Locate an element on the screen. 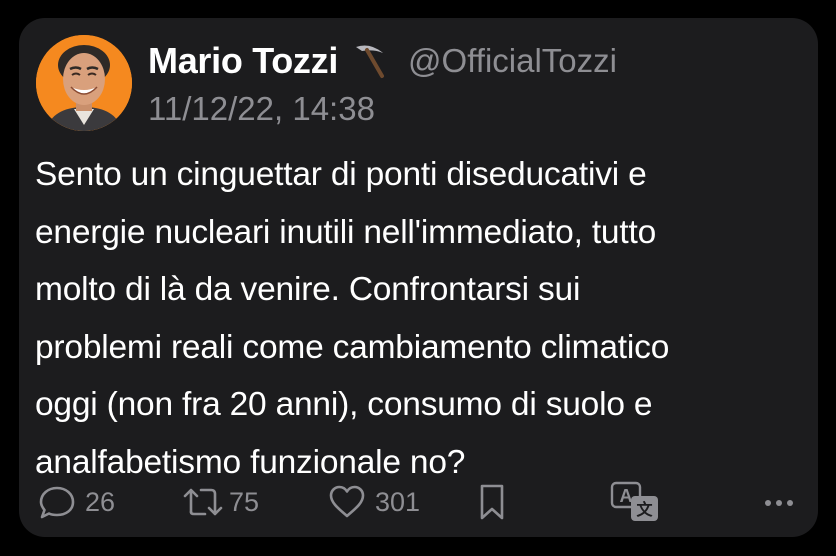  retweet-count: 75 is located at coordinates (244, 501).